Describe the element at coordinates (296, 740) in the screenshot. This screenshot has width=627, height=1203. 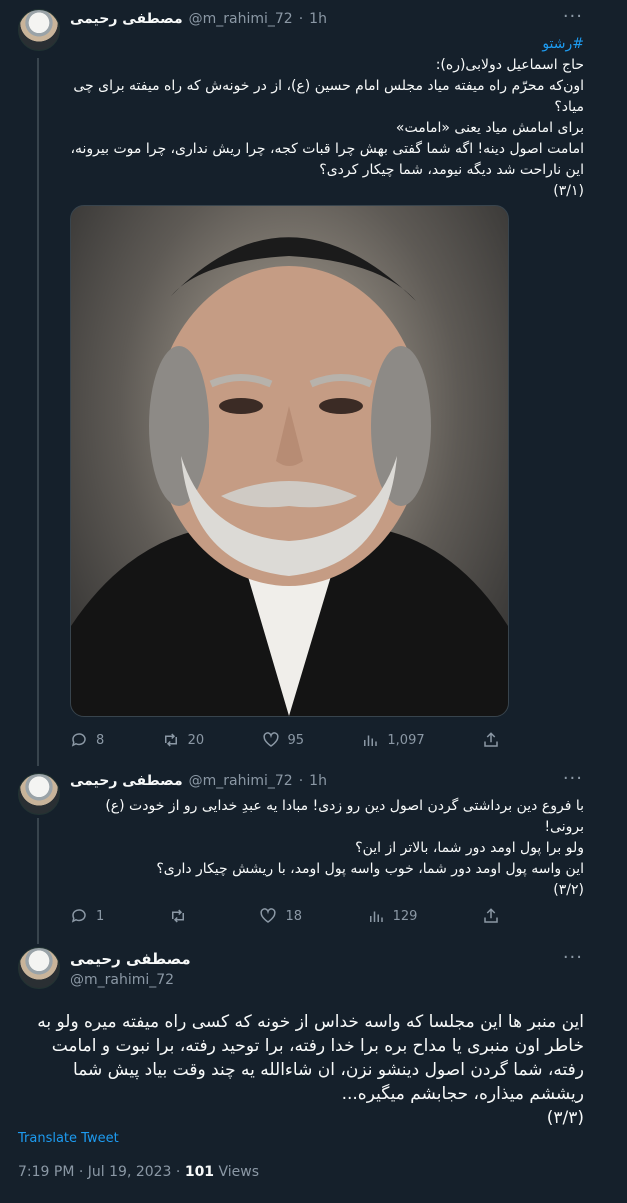
I see `like-count: 95` at that location.